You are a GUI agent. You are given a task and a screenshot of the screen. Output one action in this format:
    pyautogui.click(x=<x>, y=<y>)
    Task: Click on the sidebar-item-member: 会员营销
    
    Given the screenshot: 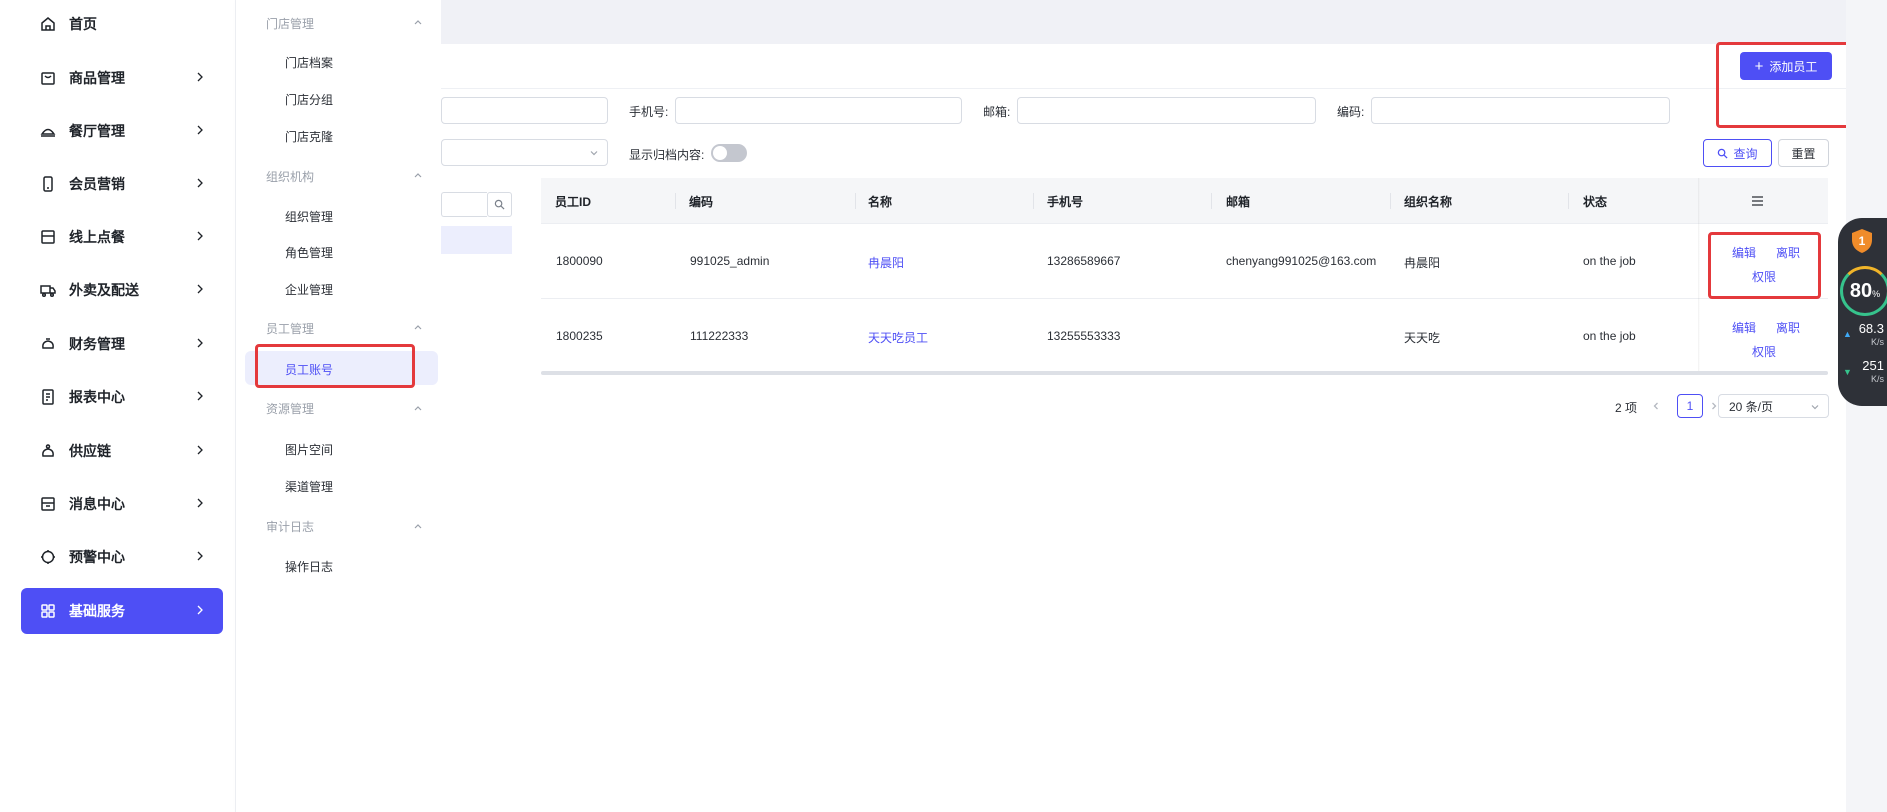 What is the action you would take?
    pyautogui.click(x=122, y=184)
    